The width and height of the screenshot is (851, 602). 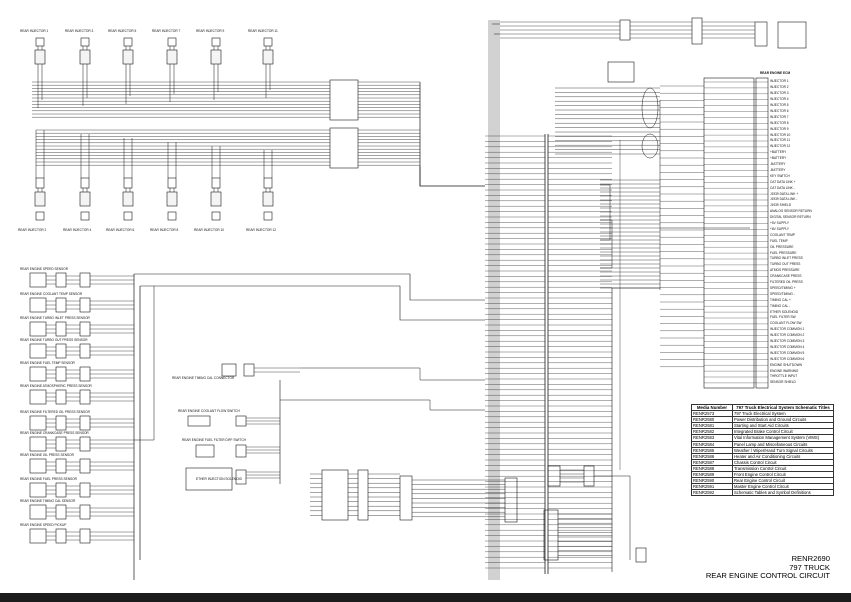 I want to click on injector-label: REAR INJECTOR 2, so click(x=32, y=230).